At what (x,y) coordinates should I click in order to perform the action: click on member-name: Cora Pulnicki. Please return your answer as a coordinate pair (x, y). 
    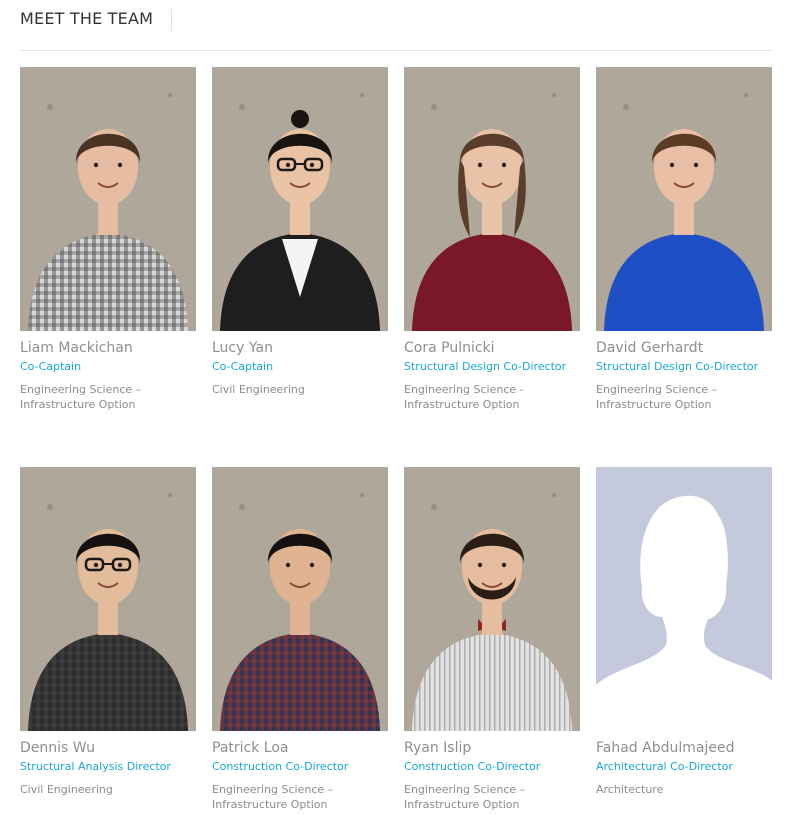
    Looking at the image, I should click on (449, 348).